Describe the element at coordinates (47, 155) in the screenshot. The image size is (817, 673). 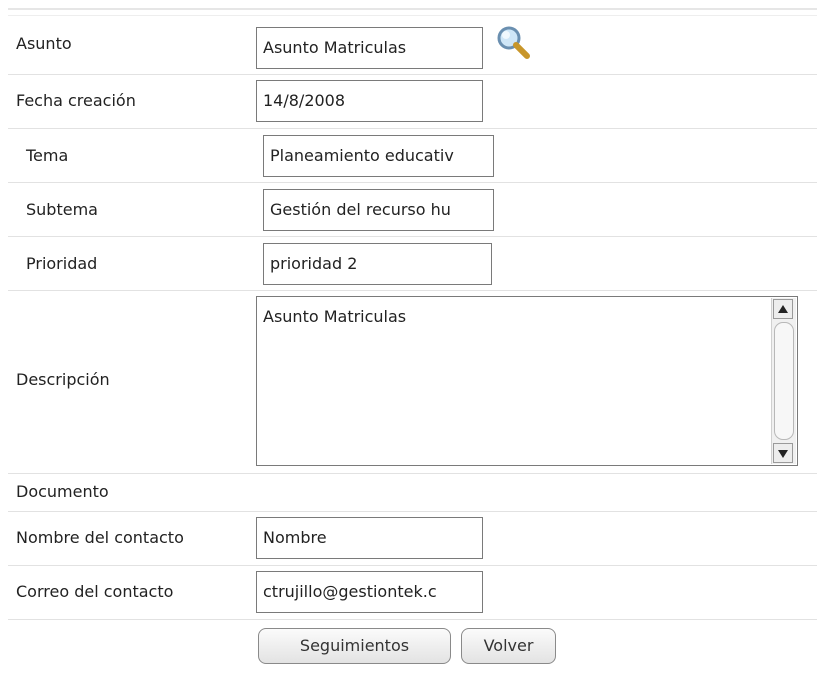
I see `label-tema: Tema` at that location.